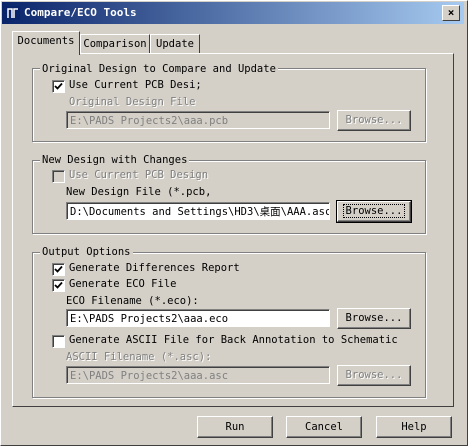  What do you see at coordinates (139, 175) in the screenshot?
I see `new-use-current-pcb-label: Use Current PCB Design` at bounding box center [139, 175].